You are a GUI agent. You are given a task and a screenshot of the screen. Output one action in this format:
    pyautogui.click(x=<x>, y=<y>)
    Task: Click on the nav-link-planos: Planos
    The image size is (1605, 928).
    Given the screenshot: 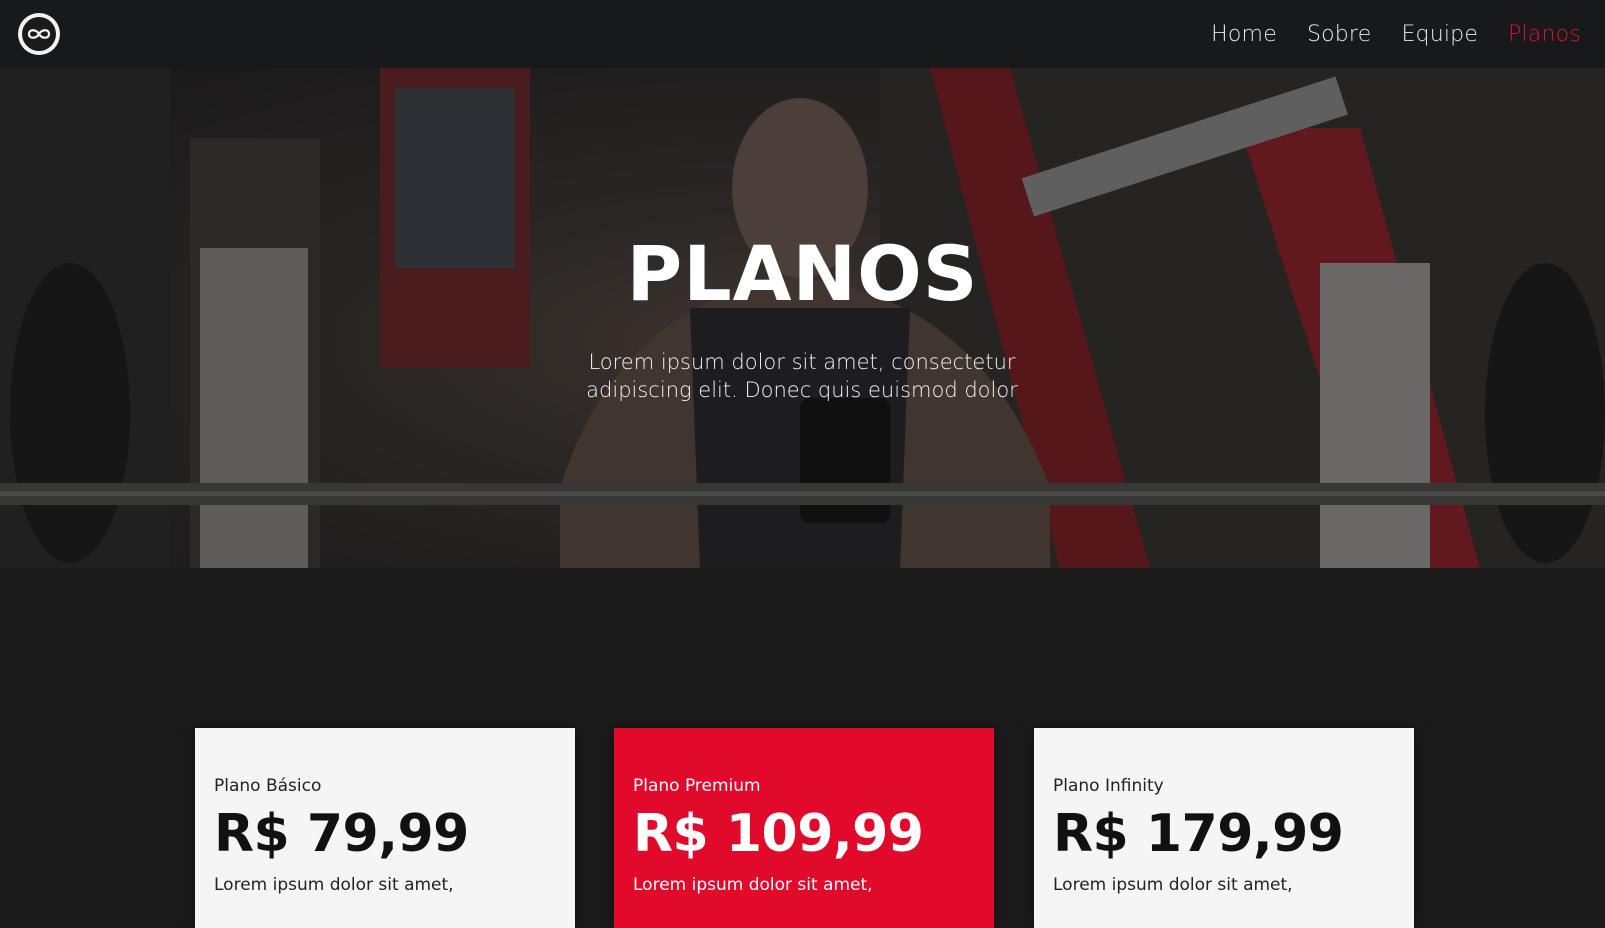 What is the action you would take?
    pyautogui.click(x=1544, y=34)
    